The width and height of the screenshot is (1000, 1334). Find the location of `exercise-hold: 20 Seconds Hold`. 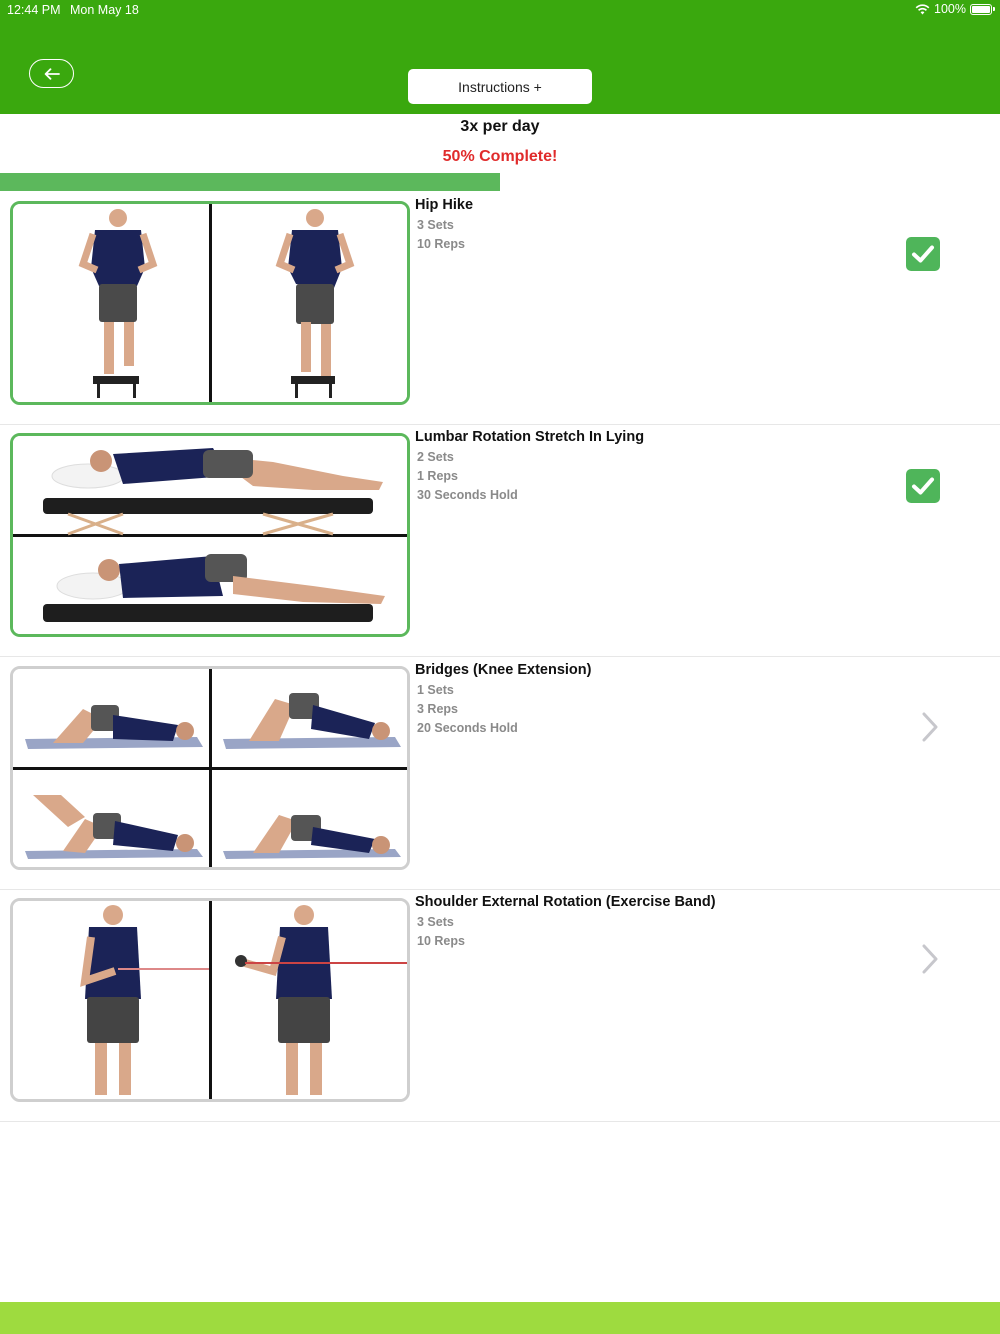

exercise-hold: 20 Seconds Hold is located at coordinates (467, 728).